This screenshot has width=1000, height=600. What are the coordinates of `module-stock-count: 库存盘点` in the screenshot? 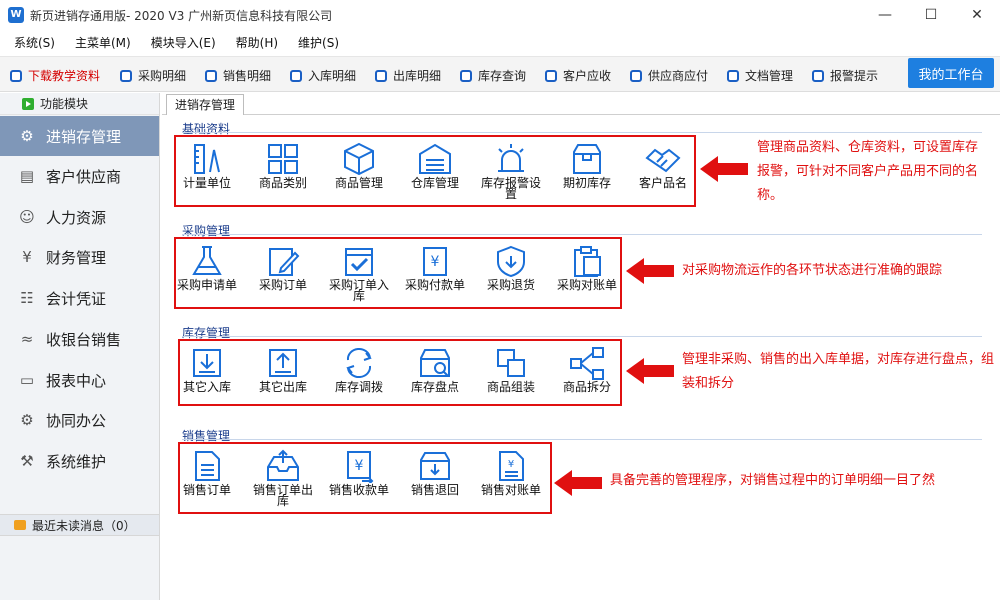 It's located at (435, 369).